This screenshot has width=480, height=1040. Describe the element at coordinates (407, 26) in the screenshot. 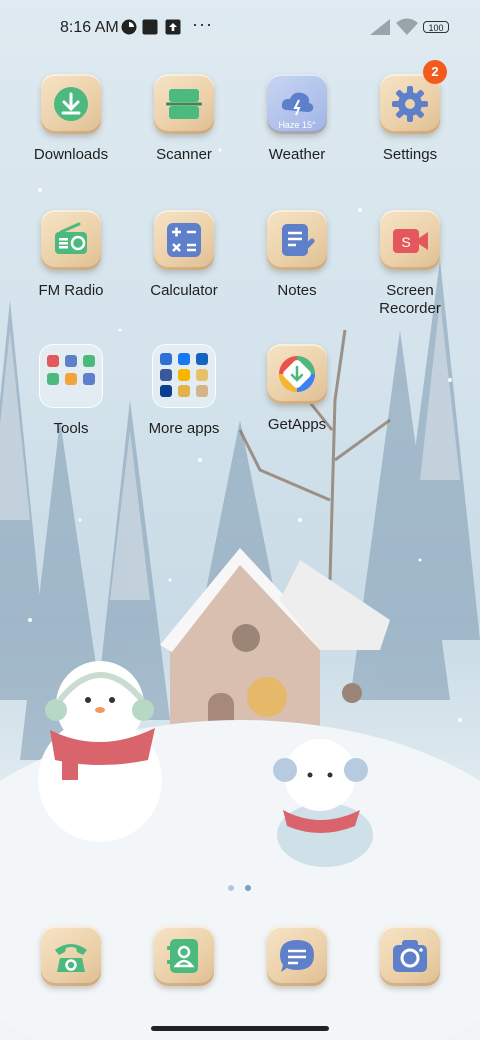

I see `wifi-icon` at that location.